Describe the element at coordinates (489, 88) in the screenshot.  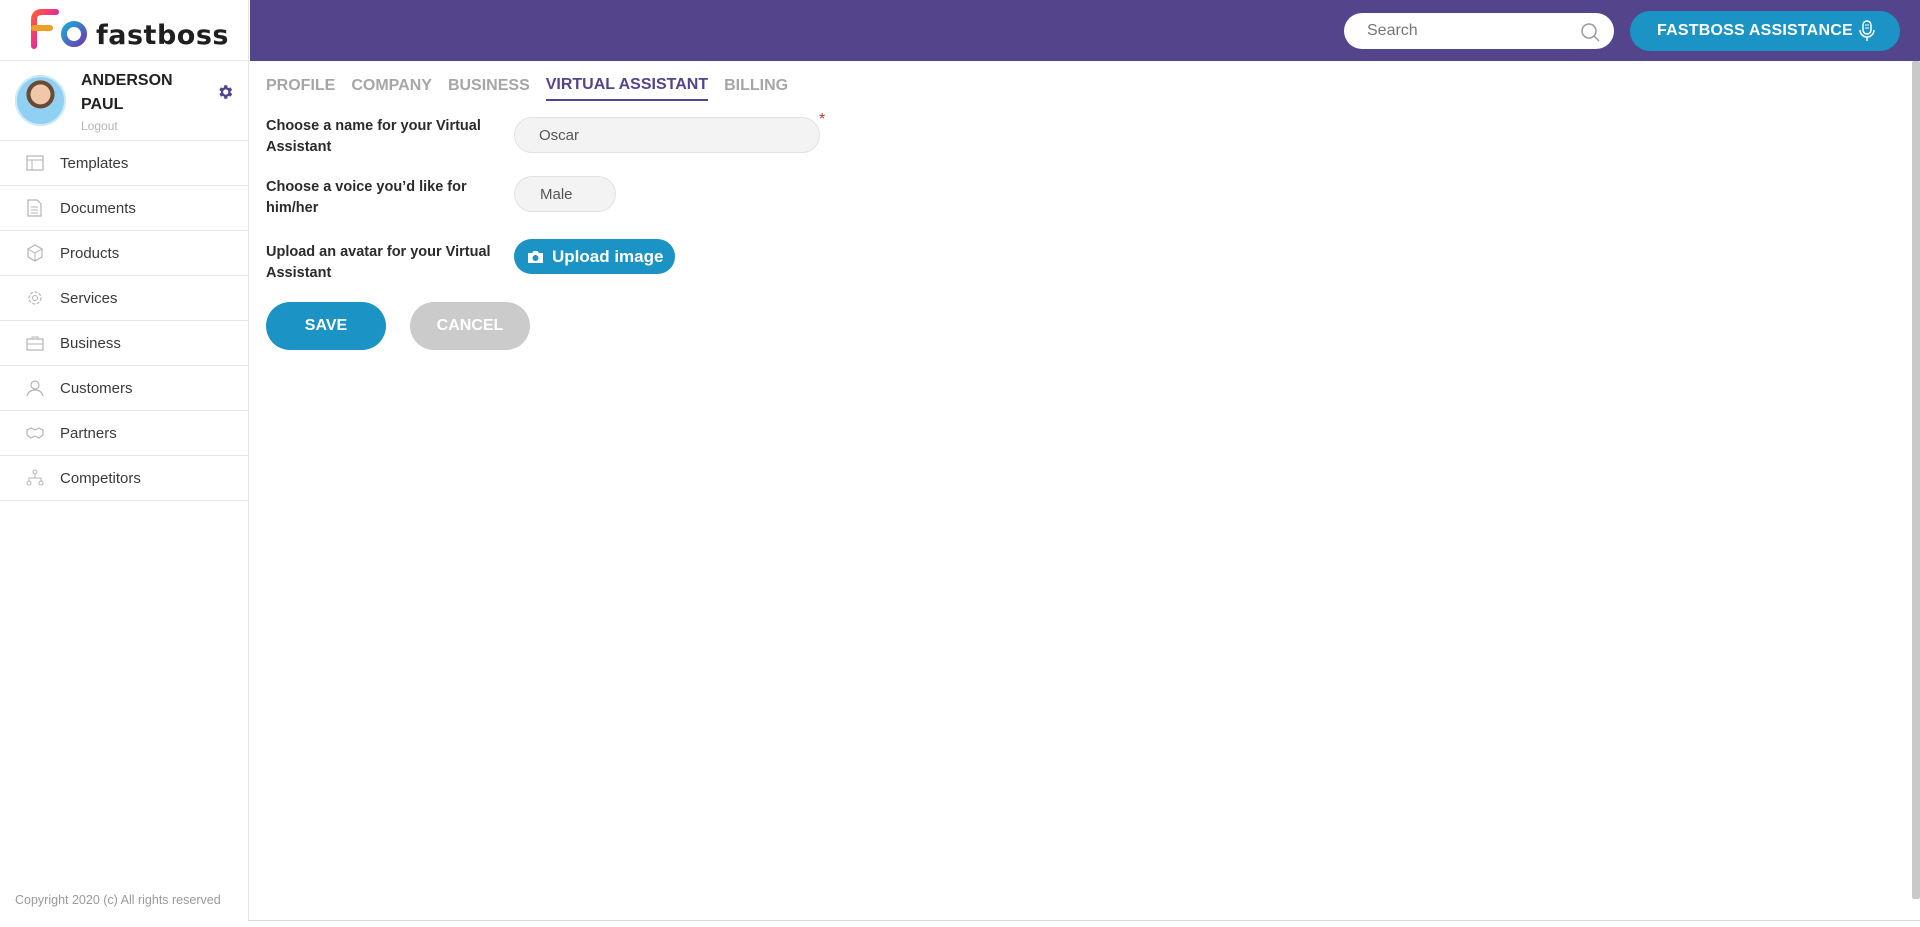
I see `tab-business: BUSINESS` at that location.